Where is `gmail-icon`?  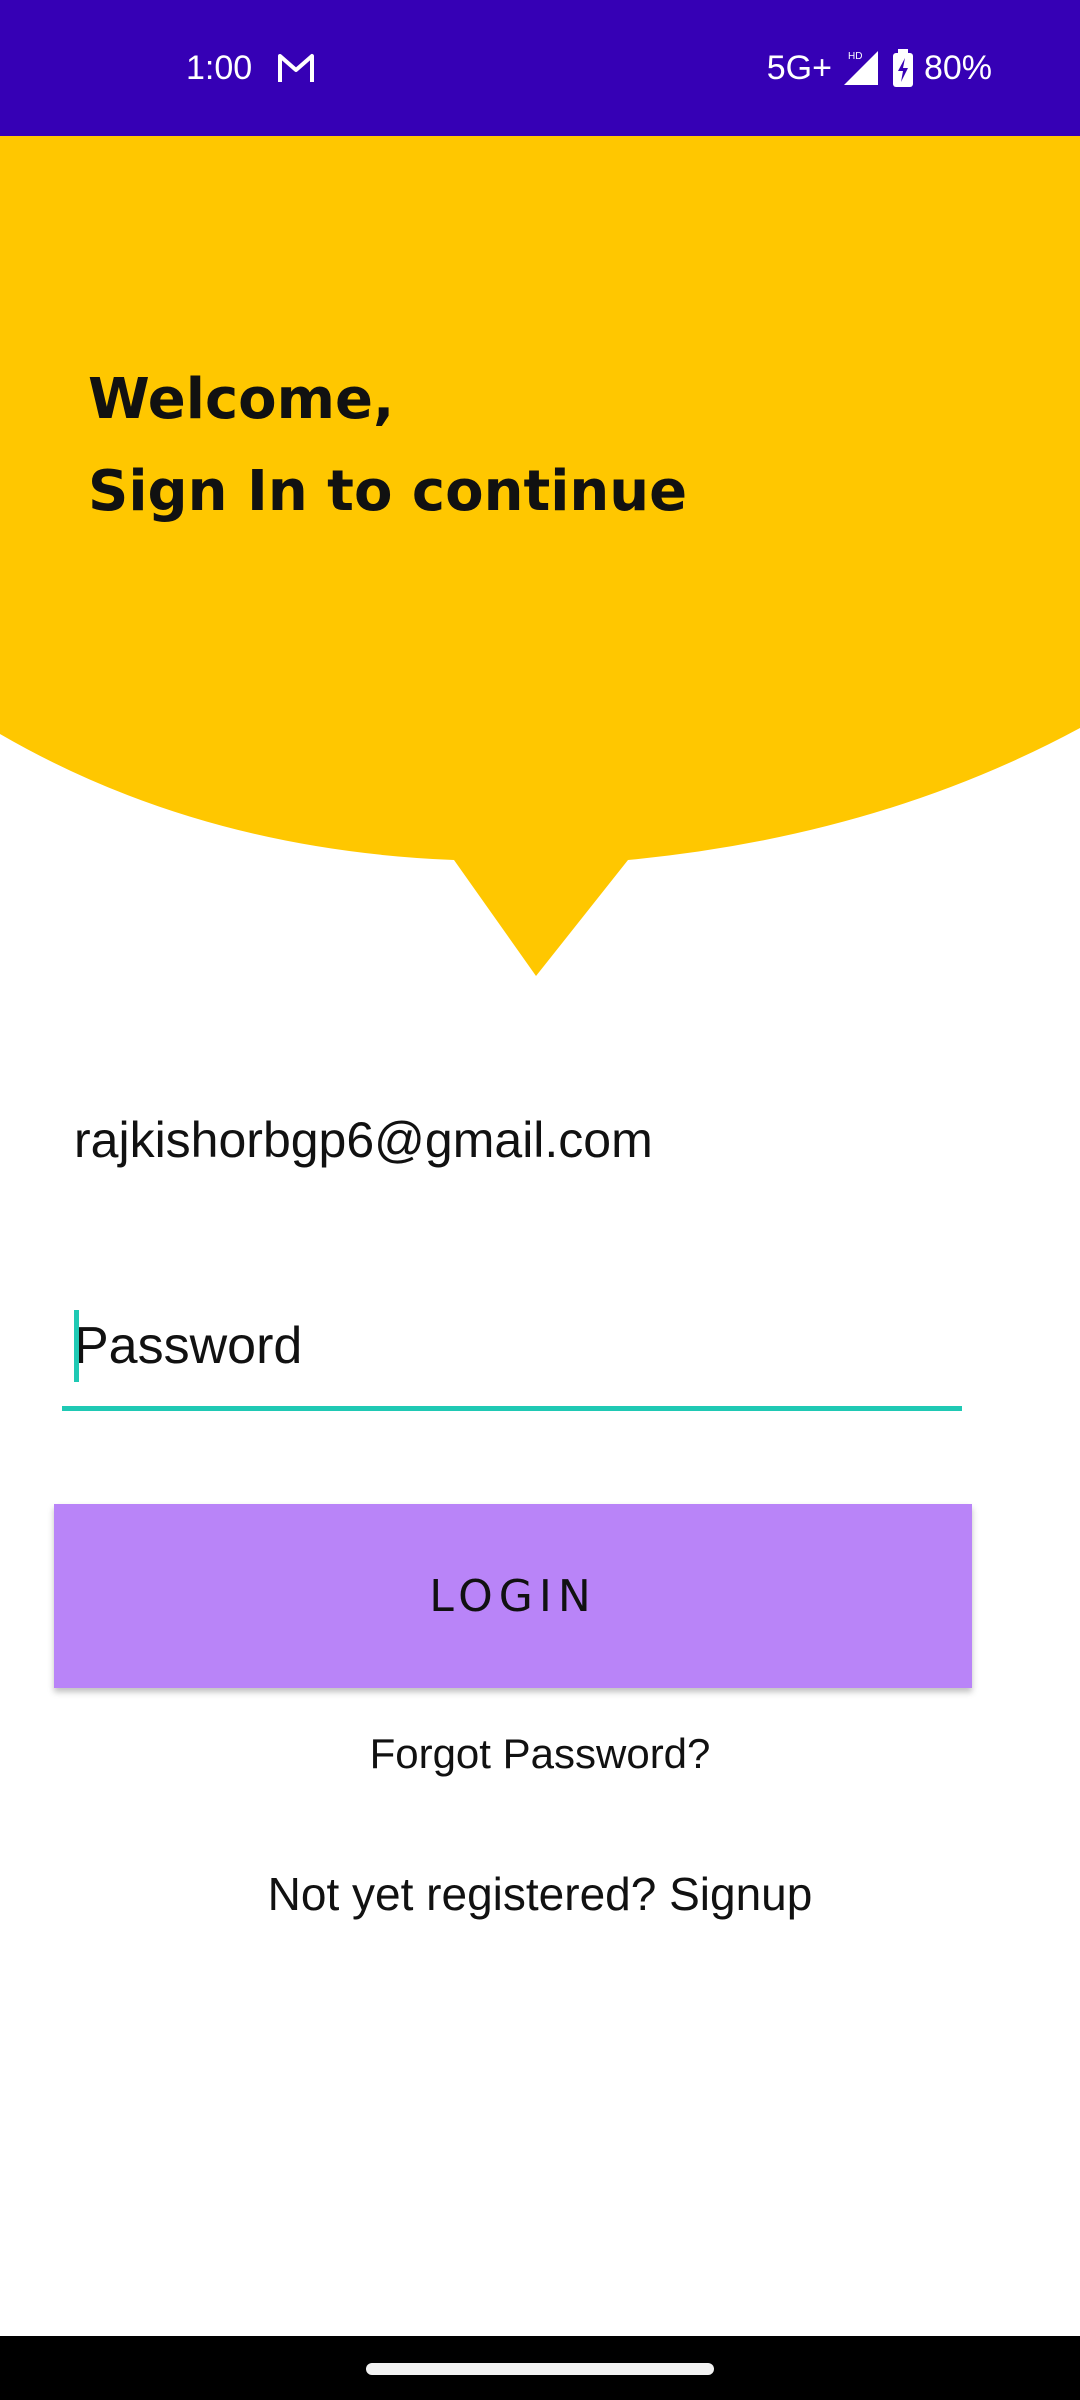 gmail-icon is located at coordinates (296, 68).